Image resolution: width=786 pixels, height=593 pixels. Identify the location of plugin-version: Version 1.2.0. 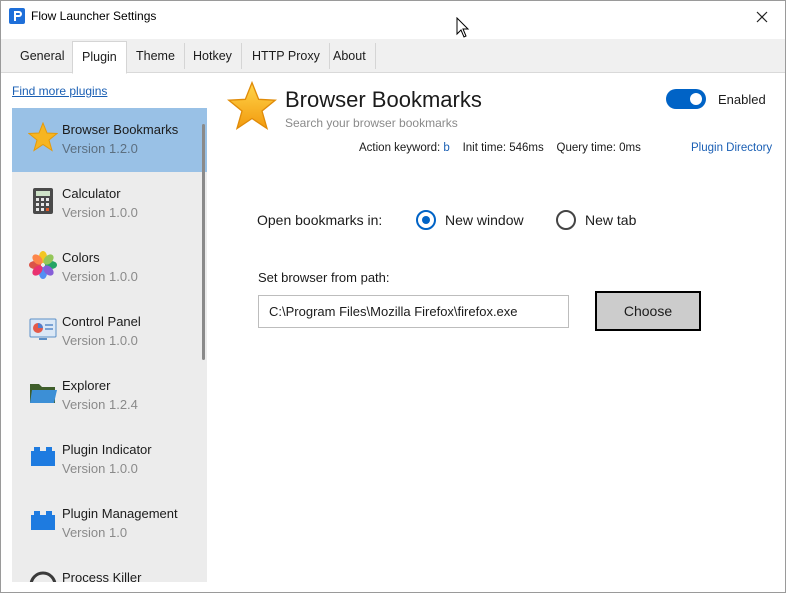
(100, 148).